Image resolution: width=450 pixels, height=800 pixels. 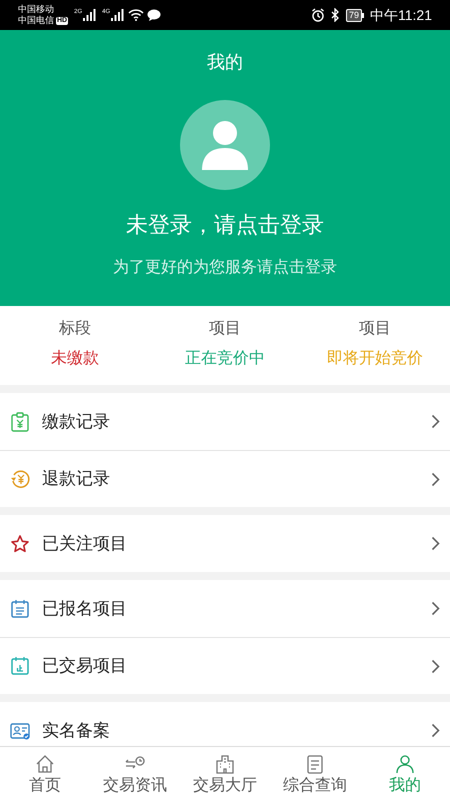 What do you see at coordinates (75, 359) in the screenshot?
I see `stat-value: 未缴款` at bounding box center [75, 359].